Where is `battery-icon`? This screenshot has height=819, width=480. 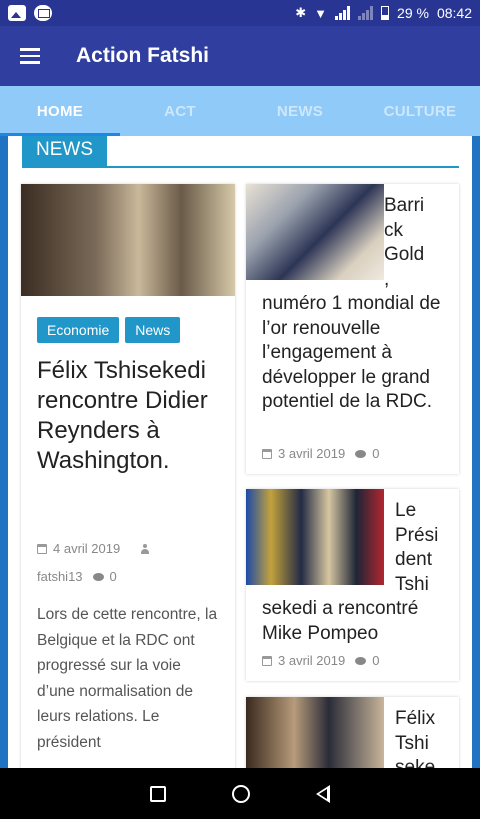 battery-icon is located at coordinates (385, 13).